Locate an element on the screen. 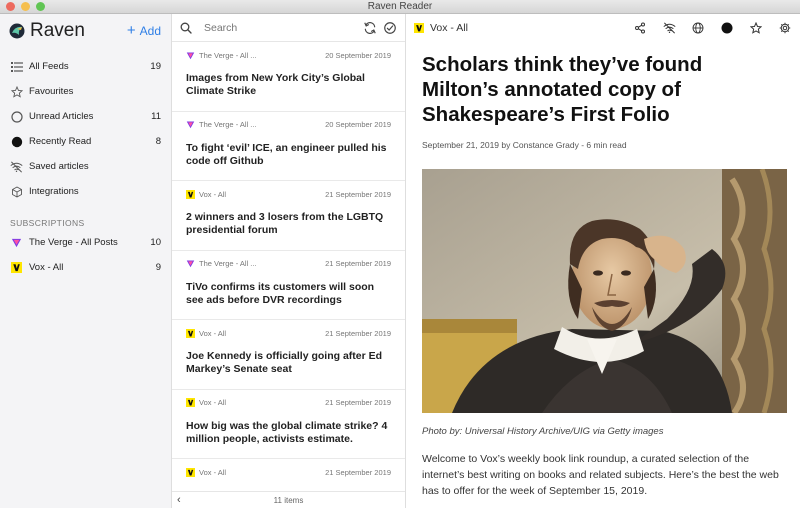  subscription-label: The Verge - All Posts is located at coordinates (73, 242).